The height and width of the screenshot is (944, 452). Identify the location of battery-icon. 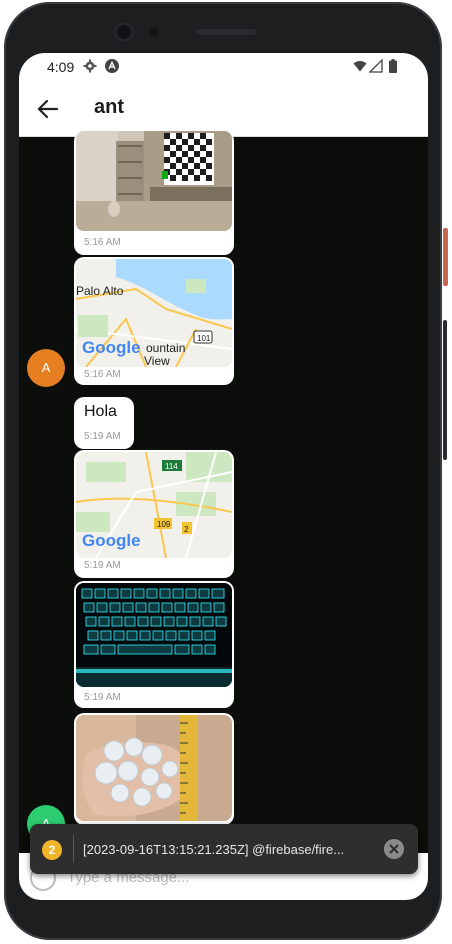
(393, 66).